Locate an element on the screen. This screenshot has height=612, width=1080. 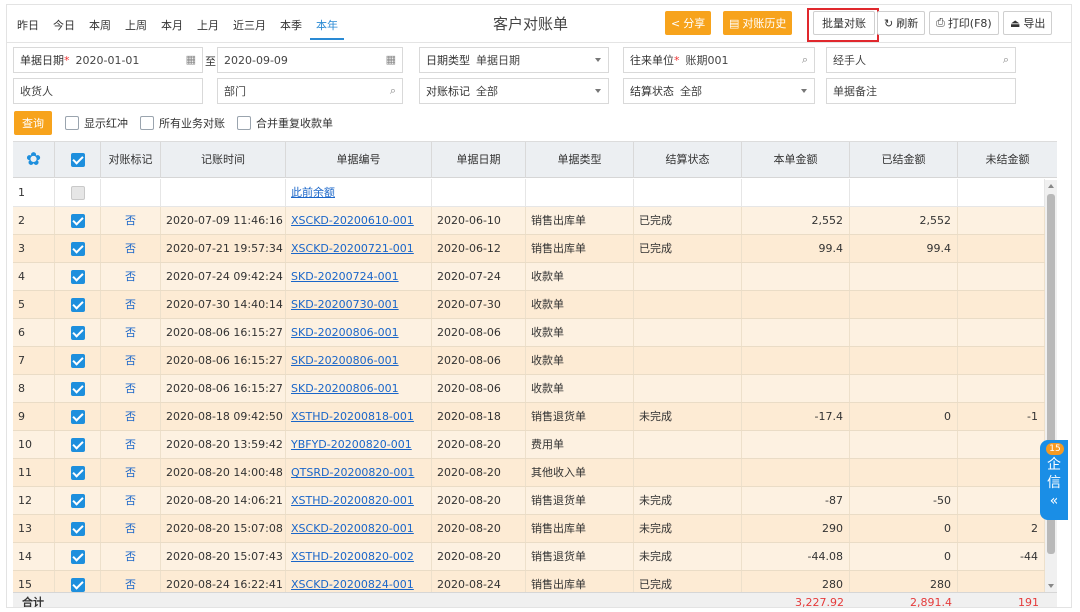
period-tab: 本季 is located at coordinates (291, 26).